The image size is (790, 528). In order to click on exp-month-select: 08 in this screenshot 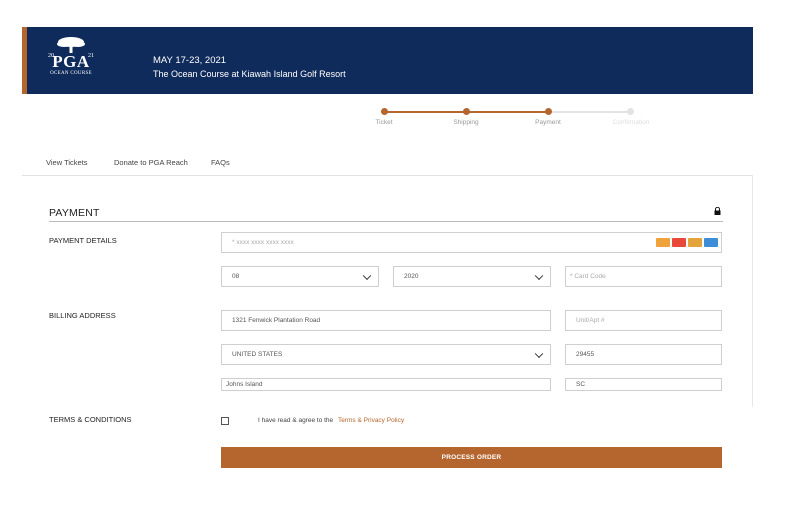, I will do `click(300, 276)`.